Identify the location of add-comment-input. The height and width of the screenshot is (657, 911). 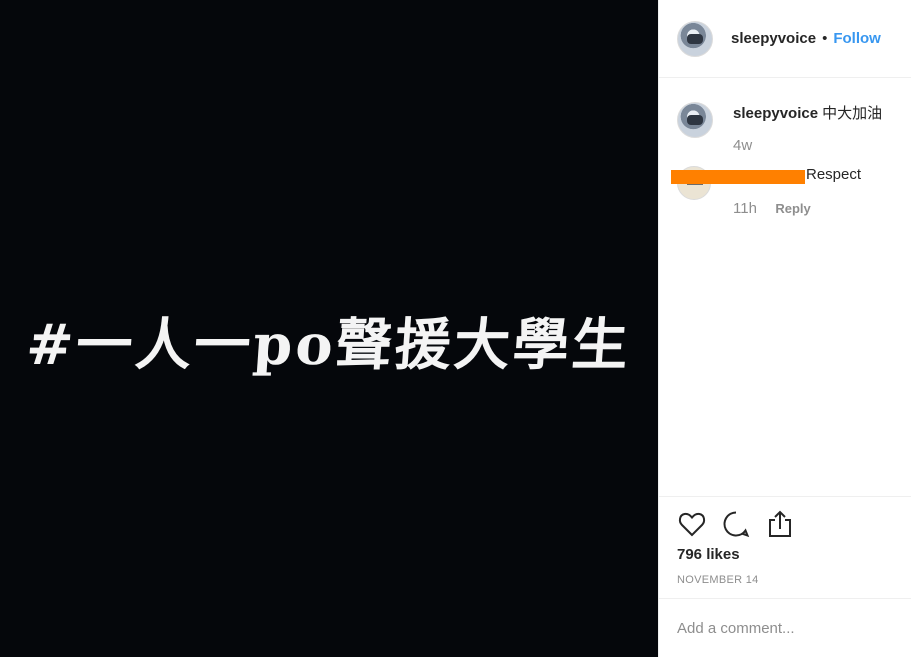
(787, 628).